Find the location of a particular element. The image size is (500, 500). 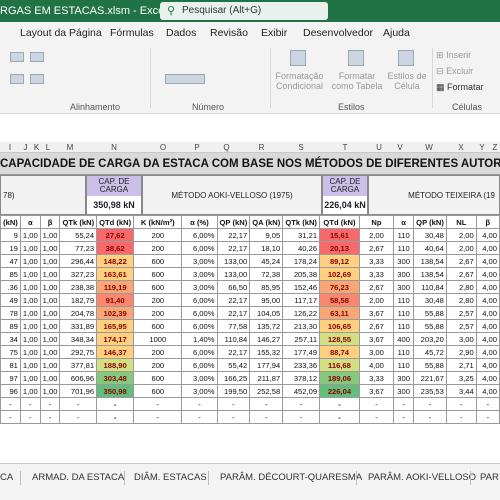

column-header: I is located at coordinates (10, 147).